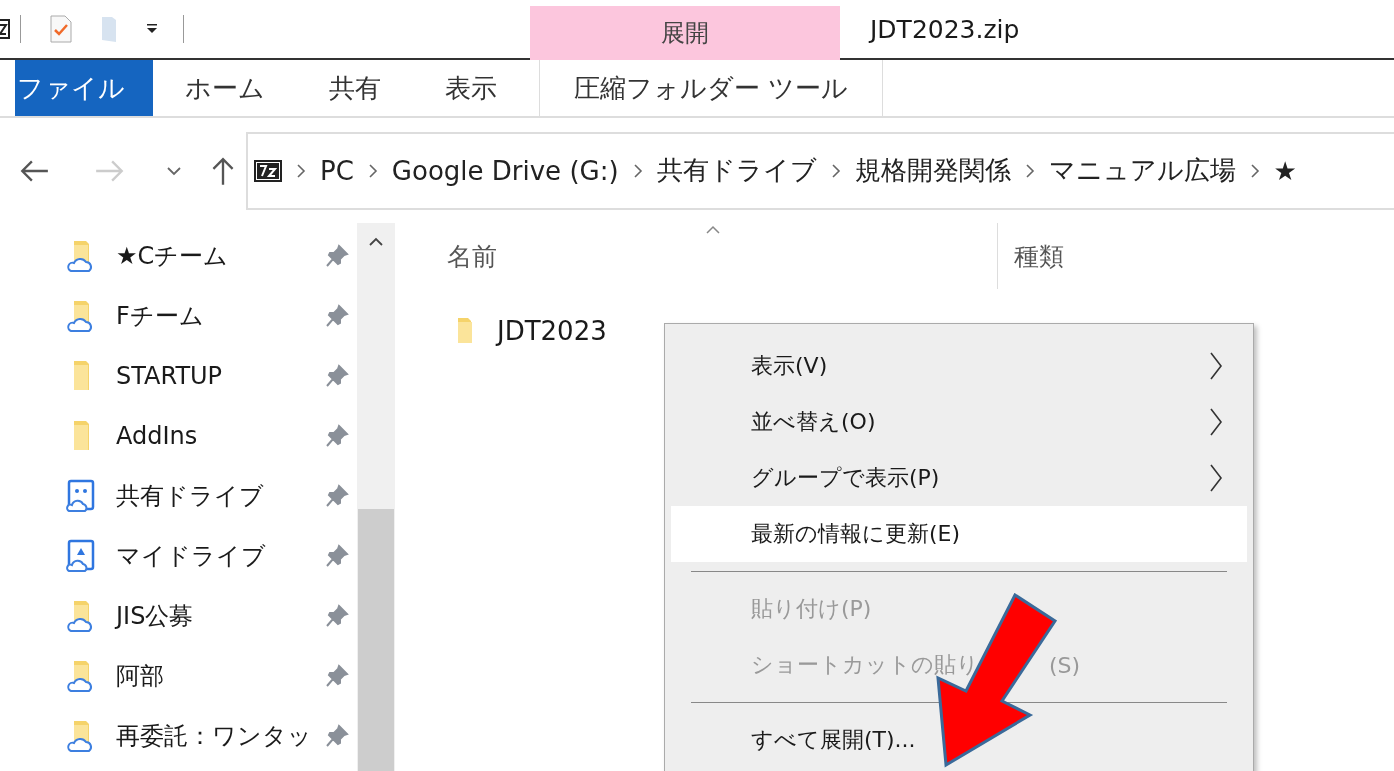 This screenshot has width=1394, height=771. I want to click on sidebar-label: 阿部, so click(140, 676).